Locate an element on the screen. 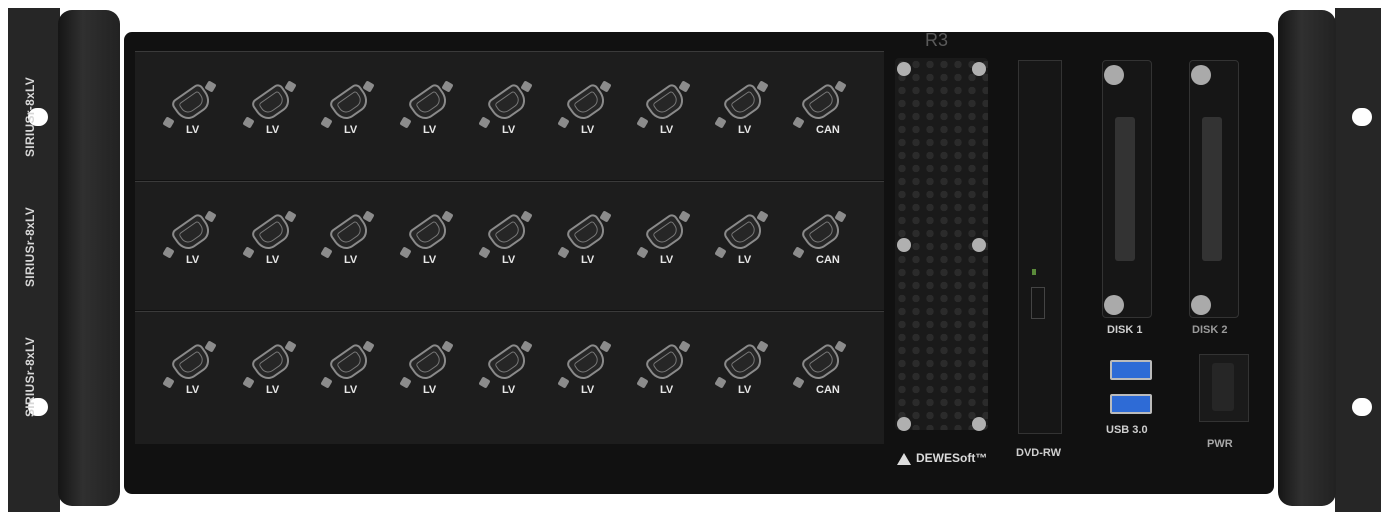 This screenshot has width=1381, height=512. brand-text: DEWESoft™ is located at coordinates (952, 458).